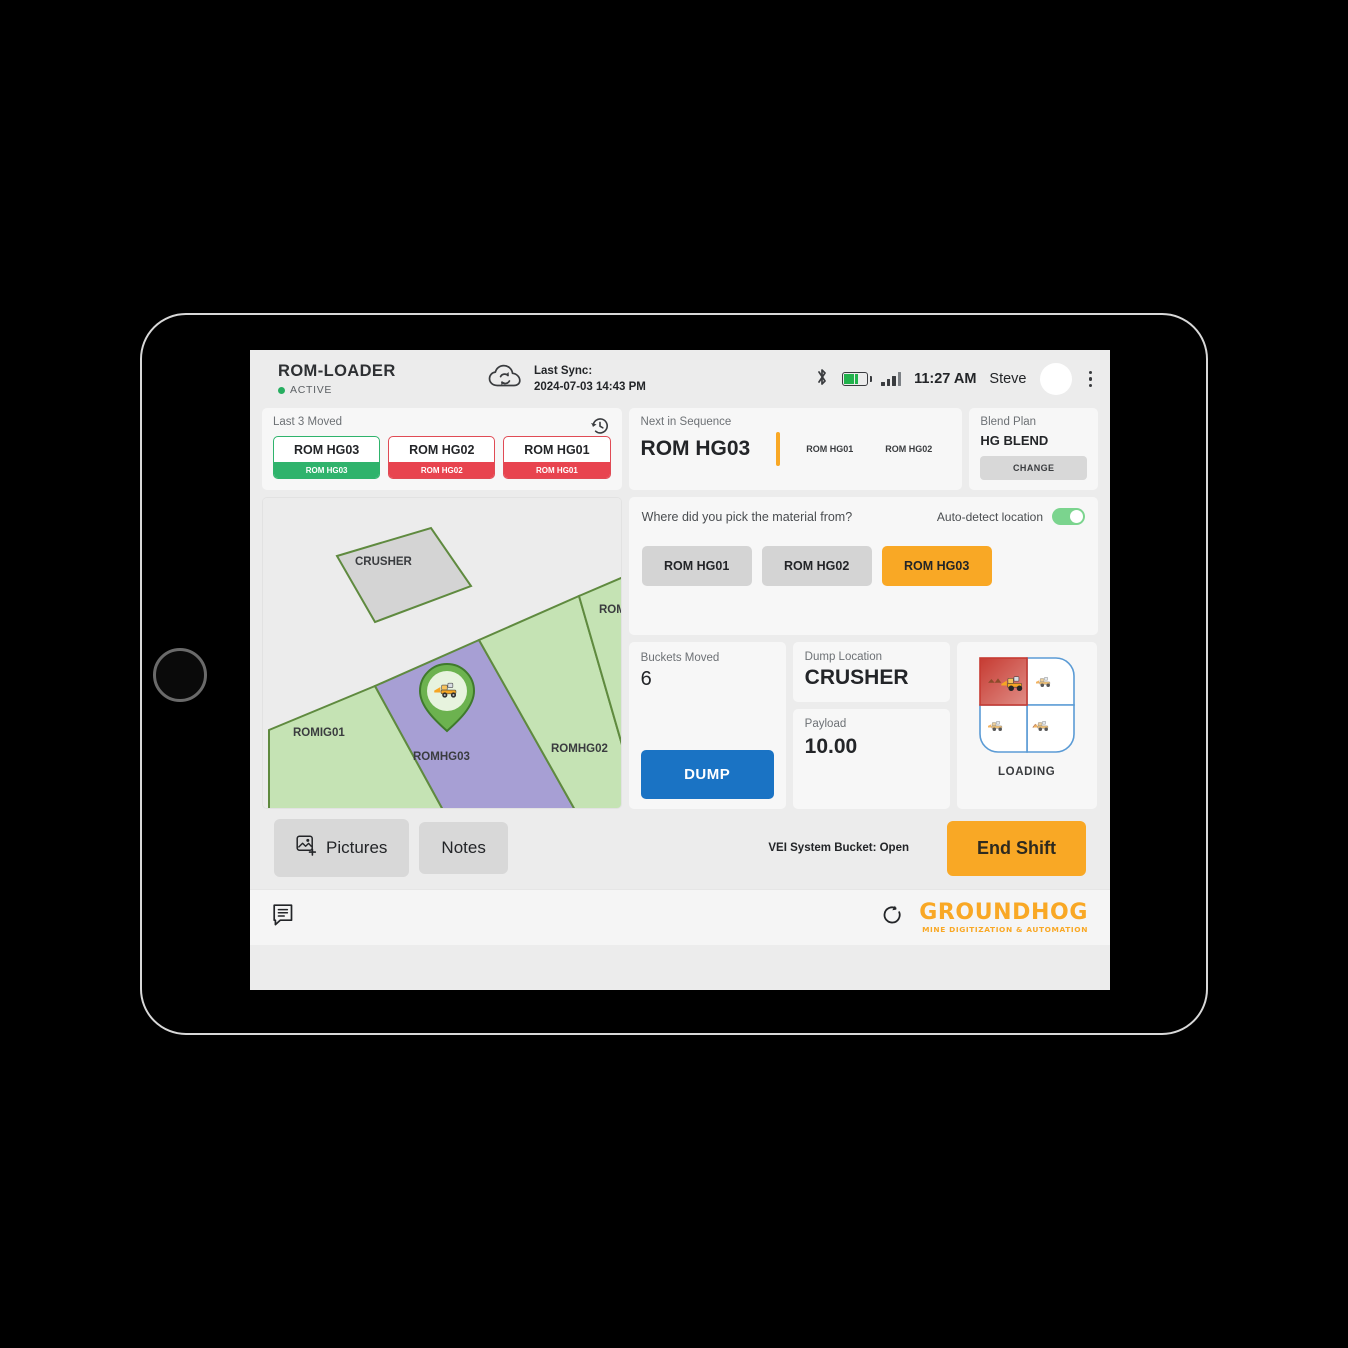  What do you see at coordinates (945, 379) in the screenshot?
I see `clock-label: 11:27 AM` at bounding box center [945, 379].